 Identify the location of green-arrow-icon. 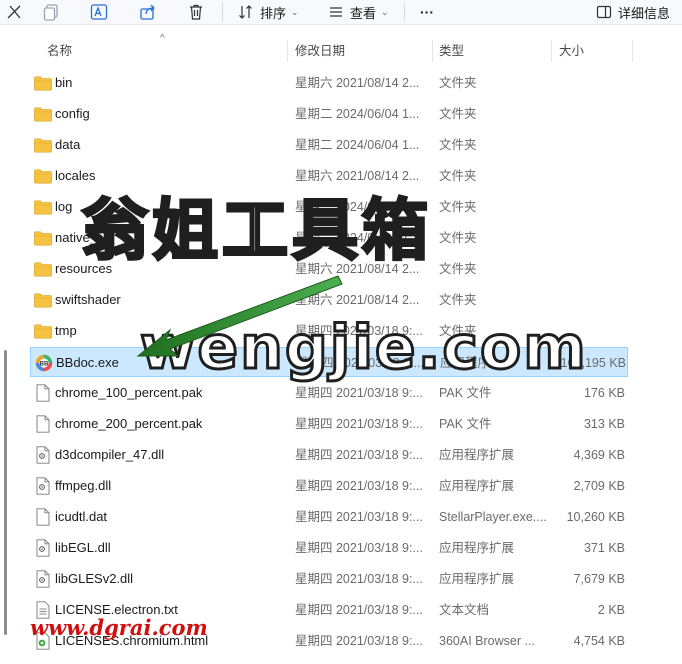
(239, 316).